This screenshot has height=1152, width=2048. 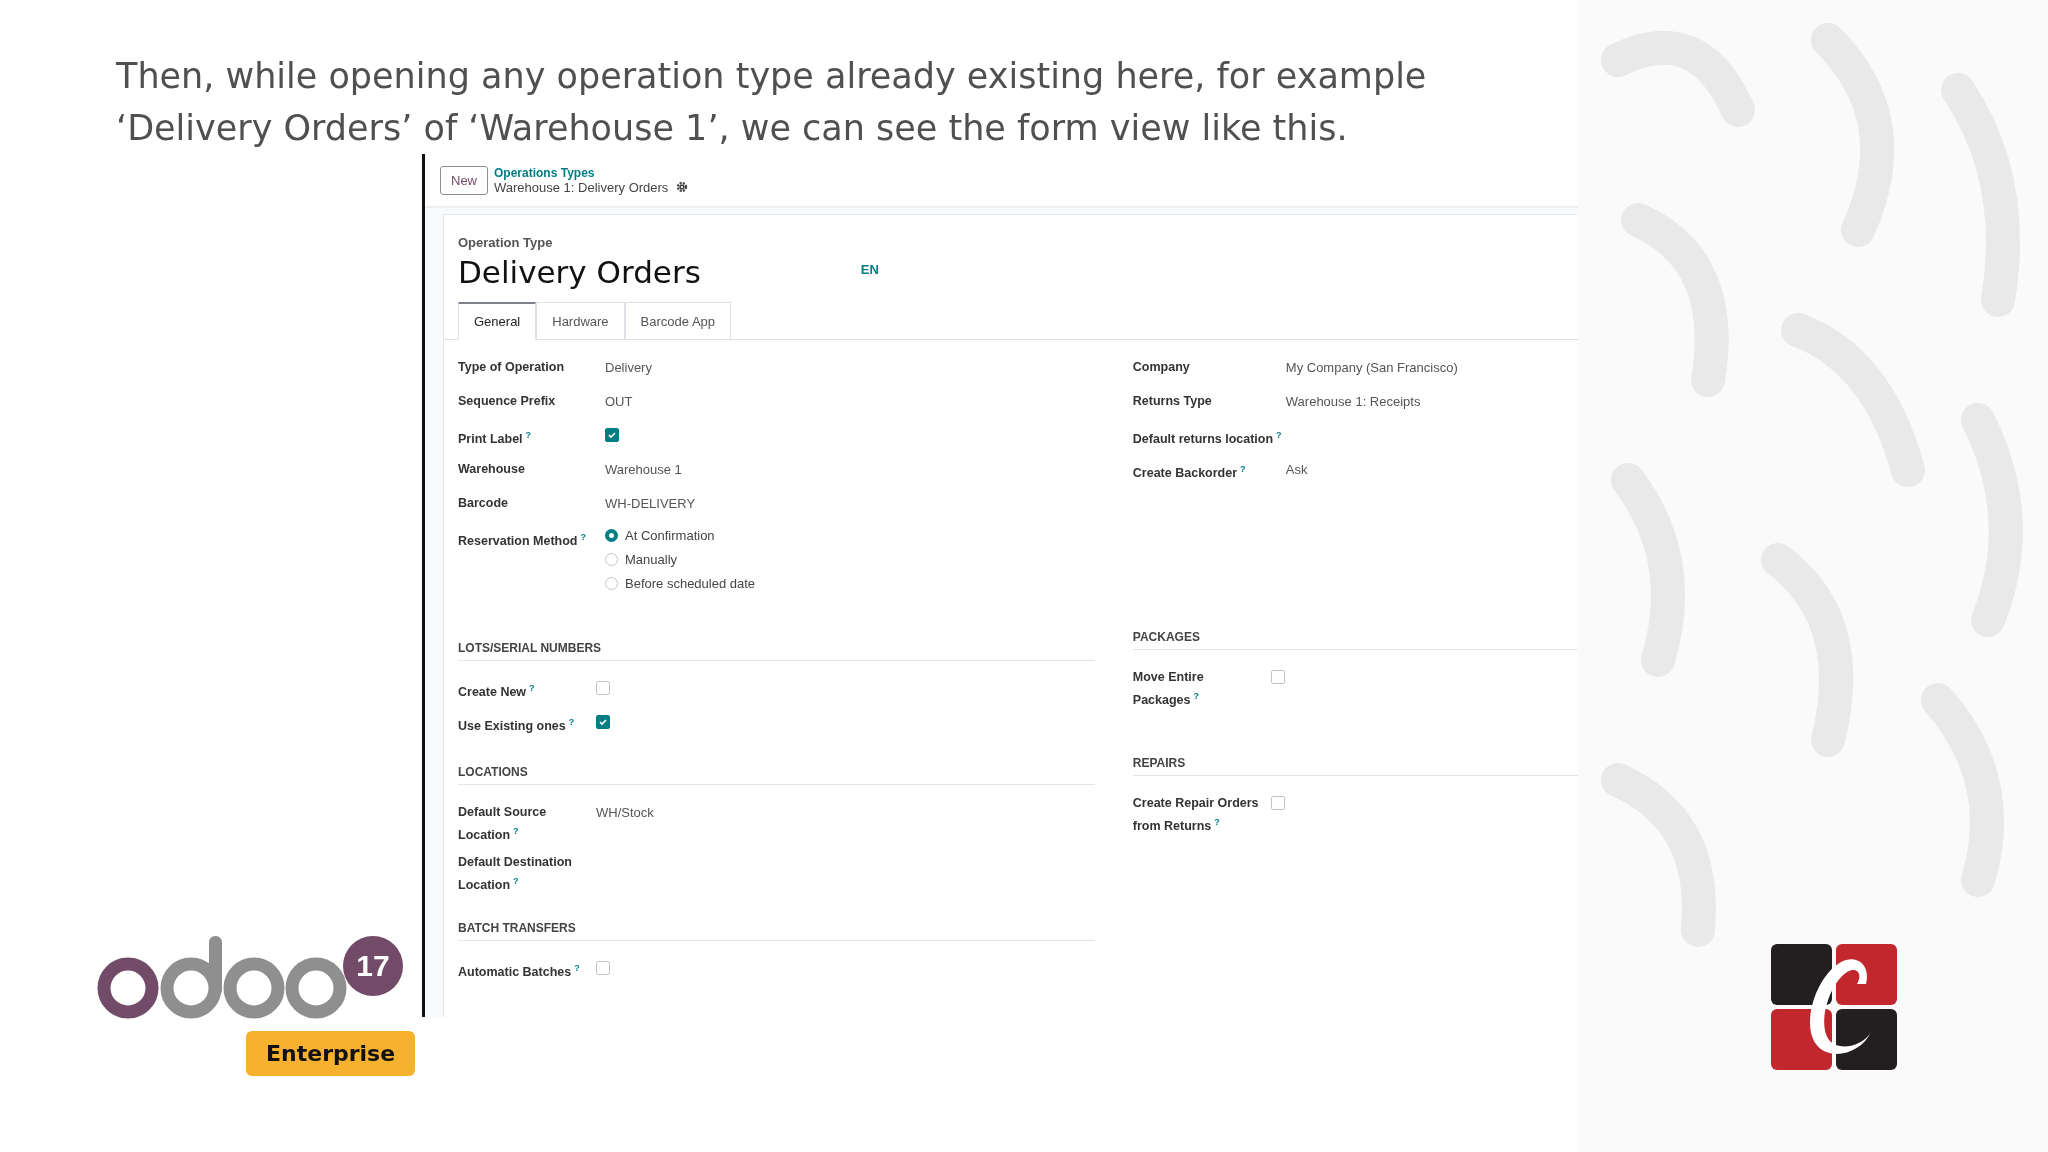 I want to click on field-value: Ask, so click(x=1431, y=473).